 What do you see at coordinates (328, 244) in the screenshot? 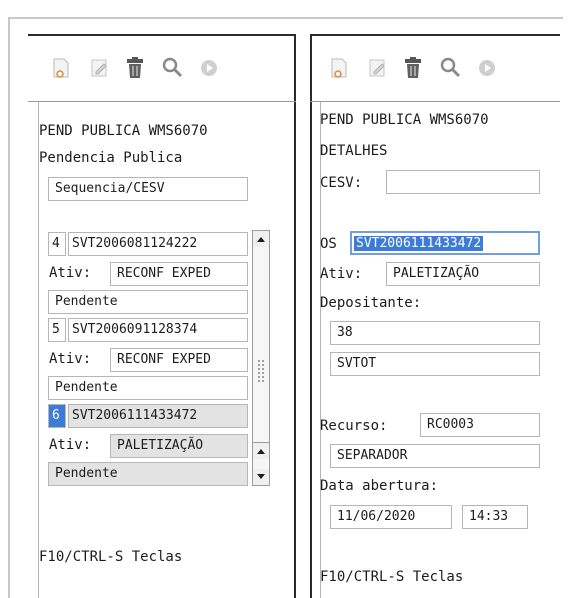
I see `os-label: OS` at bounding box center [328, 244].